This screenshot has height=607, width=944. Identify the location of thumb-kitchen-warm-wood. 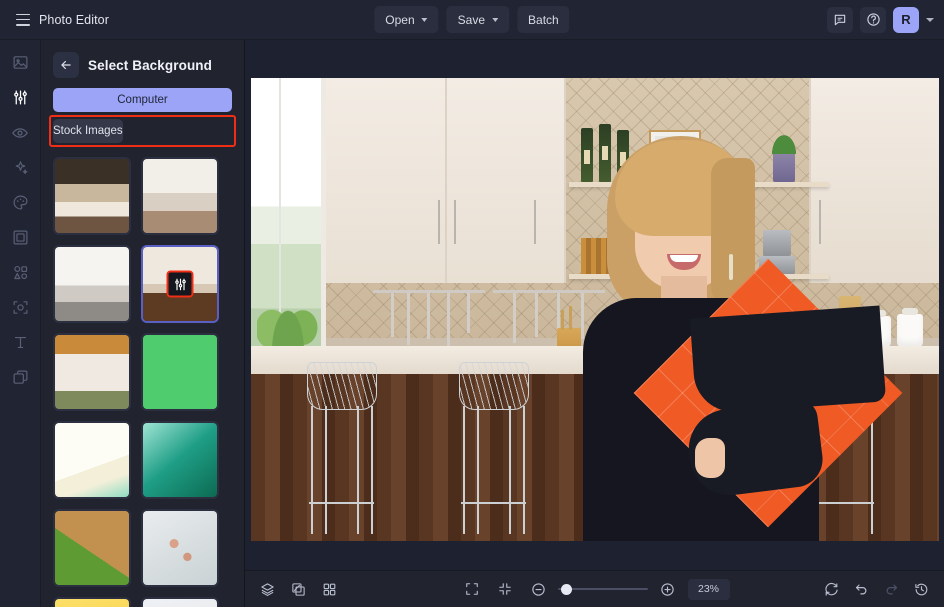
(92, 196).